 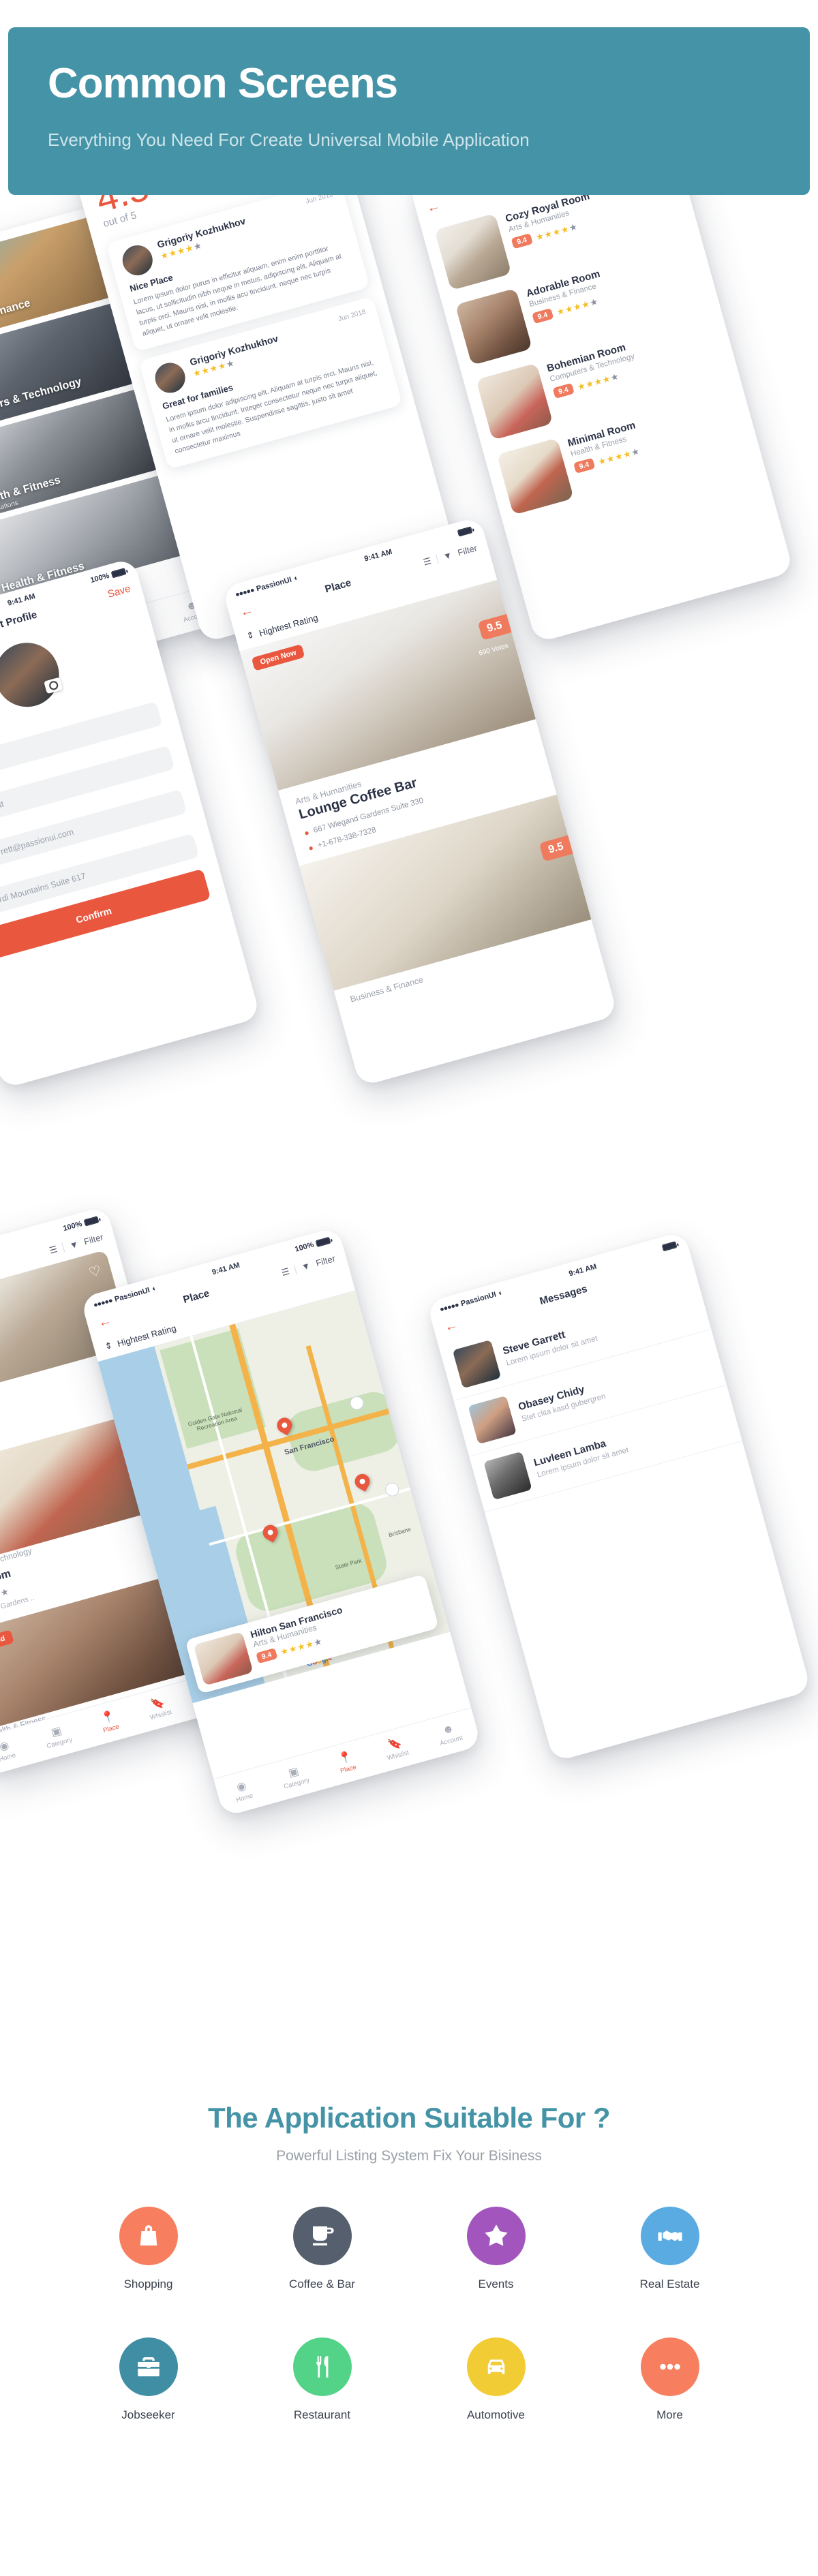 I want to click on status-badge: Closed, so click(x=7, y=1641).